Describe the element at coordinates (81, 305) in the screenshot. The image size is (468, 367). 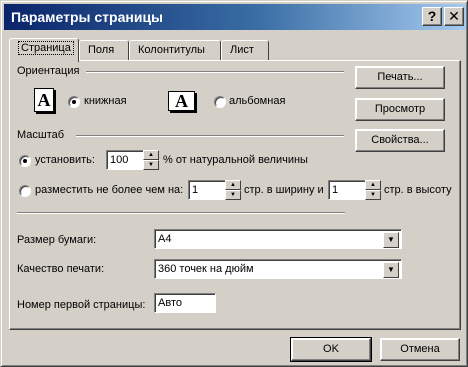
I see `first-page-label: Номер первой страницы:` at that location.